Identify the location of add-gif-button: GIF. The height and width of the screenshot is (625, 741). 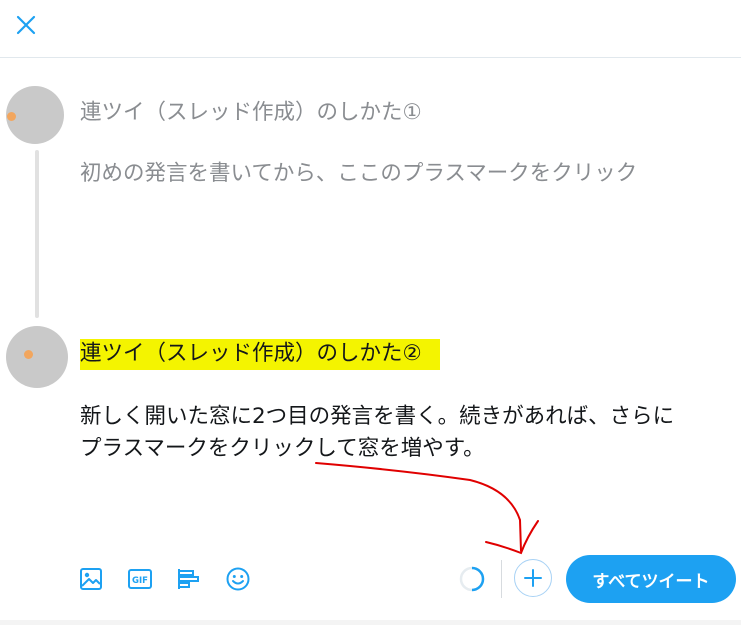
(140, 579).